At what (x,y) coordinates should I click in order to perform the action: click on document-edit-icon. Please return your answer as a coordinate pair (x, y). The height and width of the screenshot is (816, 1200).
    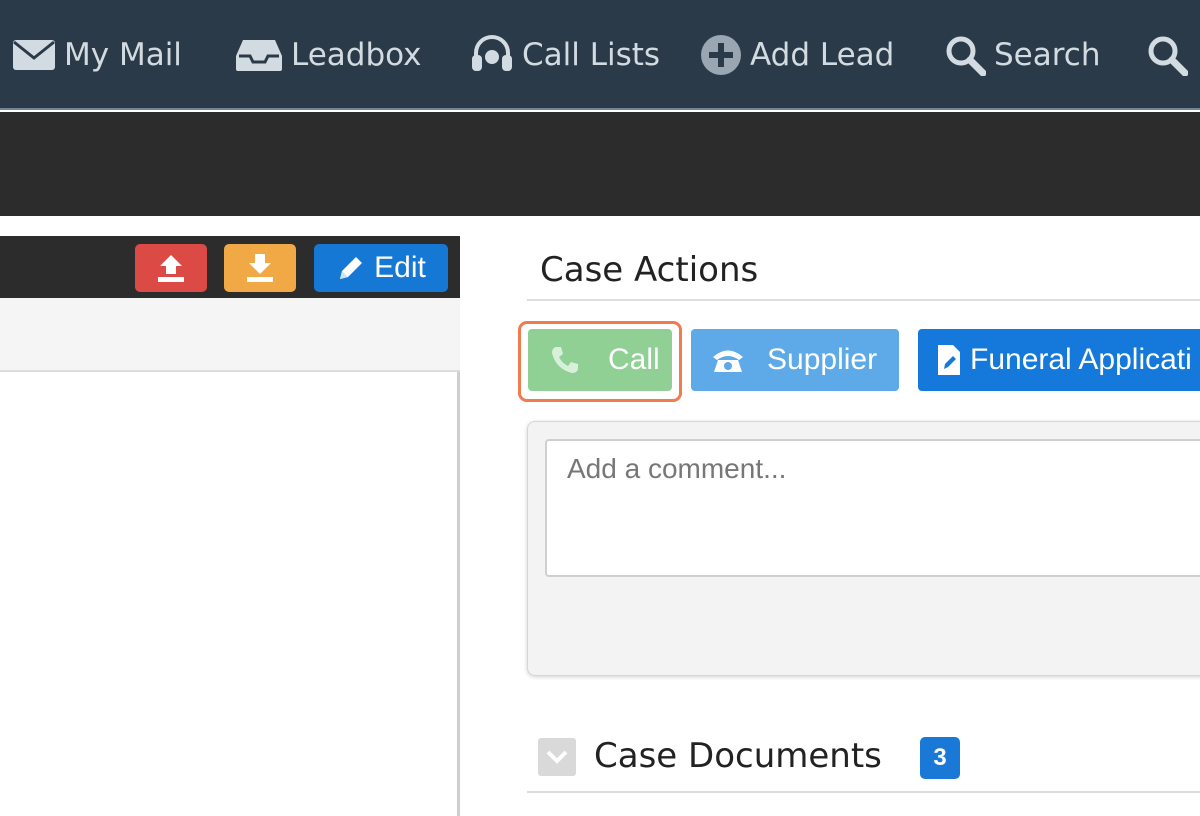
    Looking at the image, I should click on (949, 360).